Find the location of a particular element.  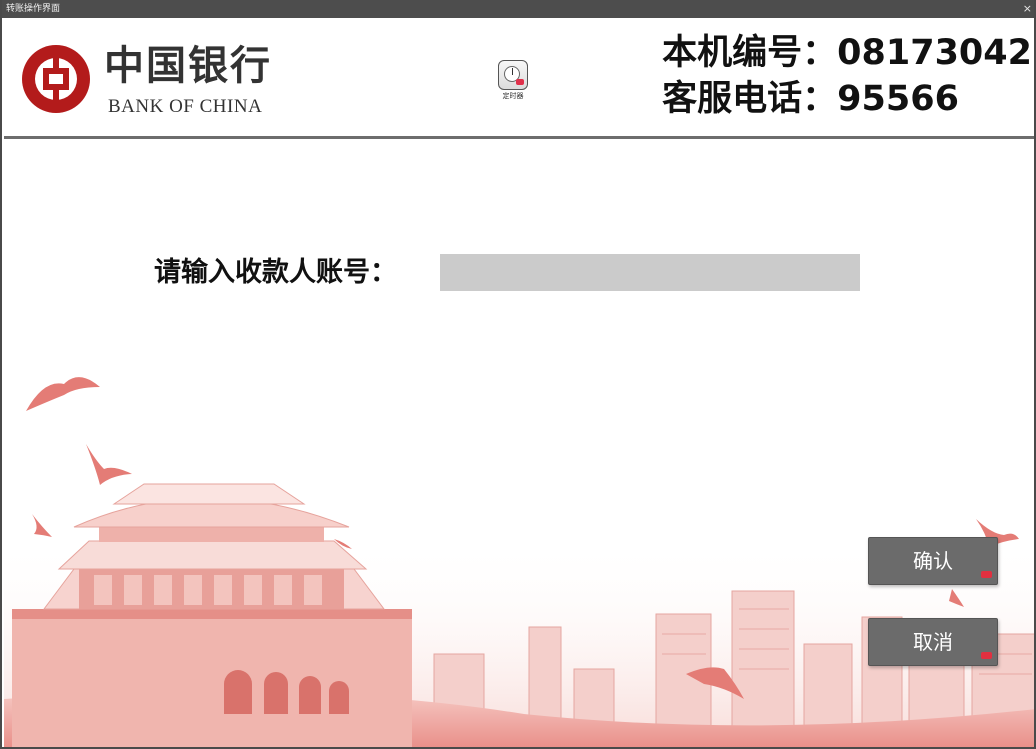

logo-english-text: BANK OF CHINA is located at coordinates (185, 106).